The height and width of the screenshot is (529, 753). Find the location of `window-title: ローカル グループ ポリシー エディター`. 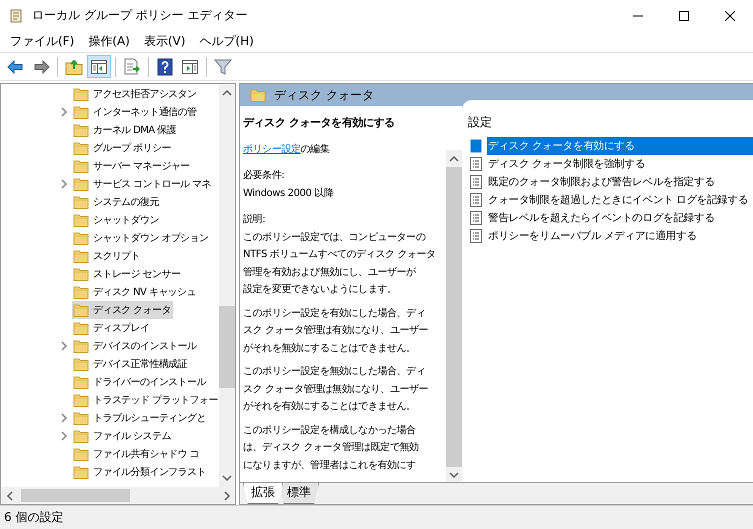

window-title: ローカル グループ ポリシー エディター is located at coordinates (140, 15).